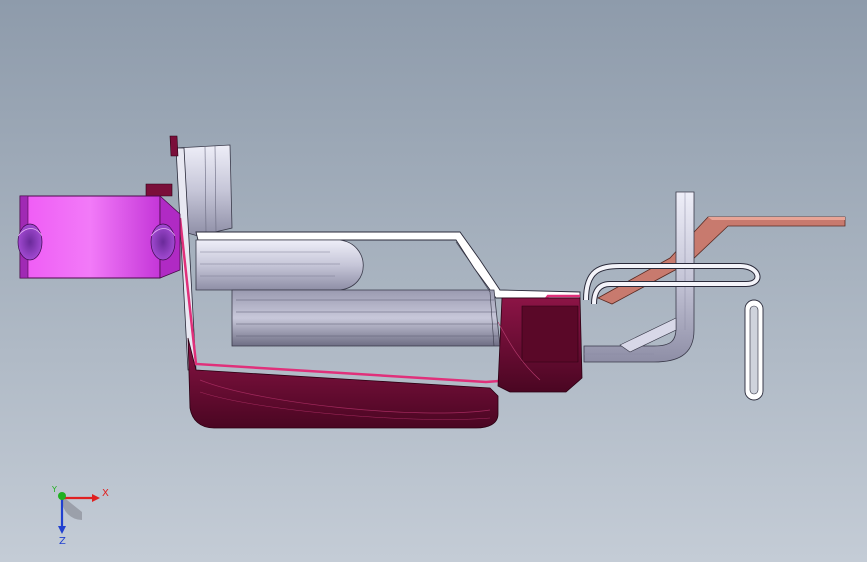 This screenshot has height=562, width=867. I want to click on wire-form-clip, so click(673, 332).